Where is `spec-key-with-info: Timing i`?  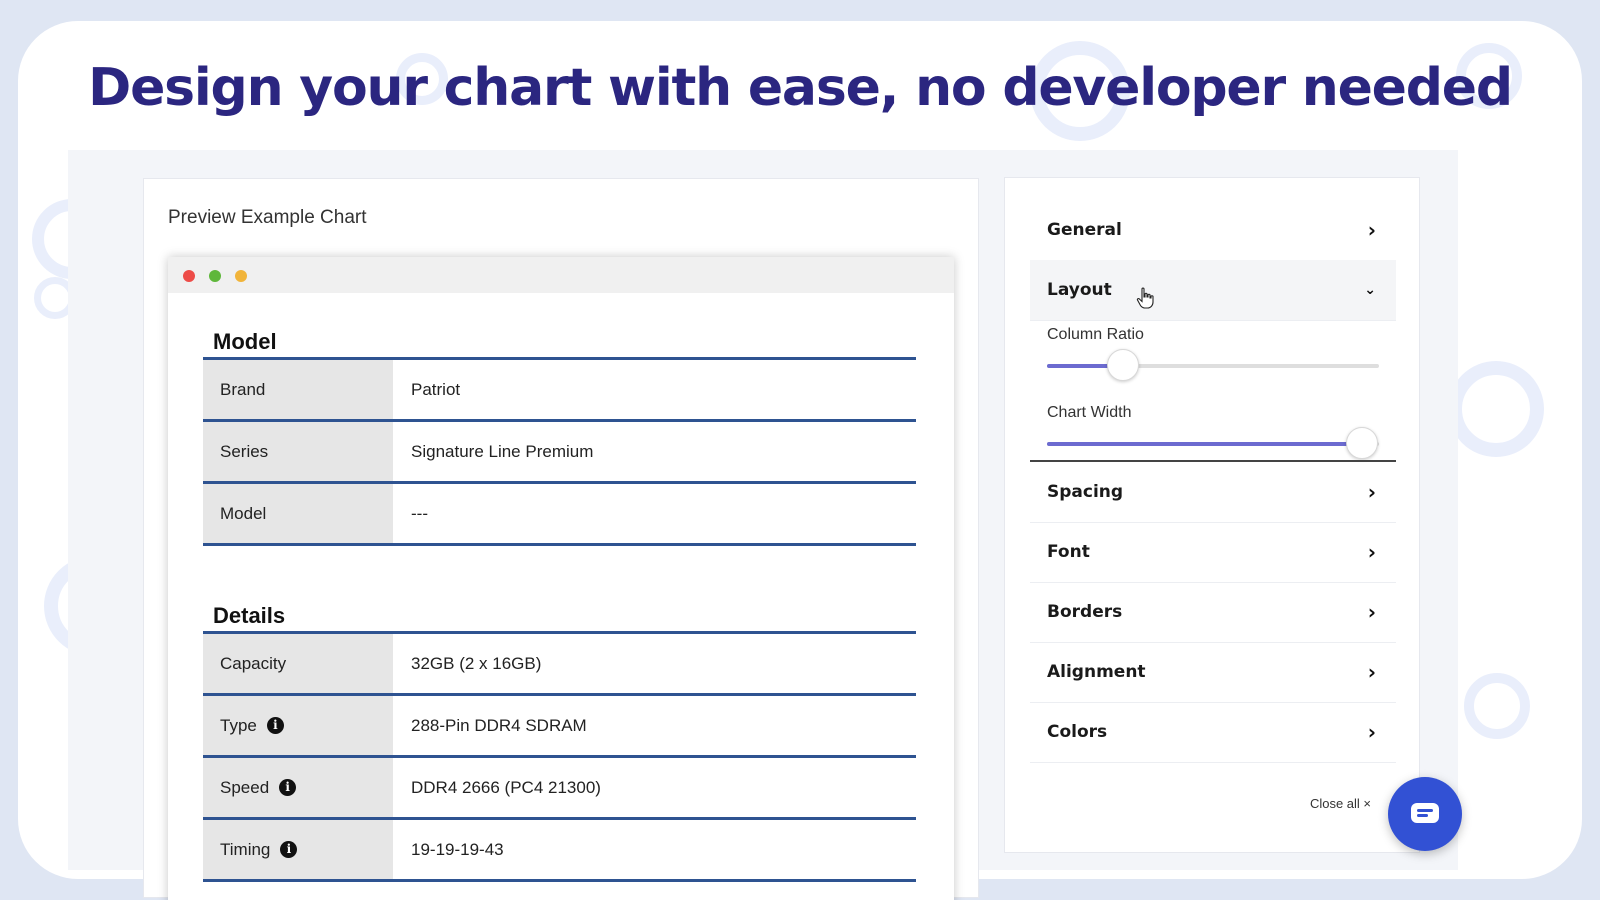 spec-key-with-info: Timing i is located at coordinates (298, 849).